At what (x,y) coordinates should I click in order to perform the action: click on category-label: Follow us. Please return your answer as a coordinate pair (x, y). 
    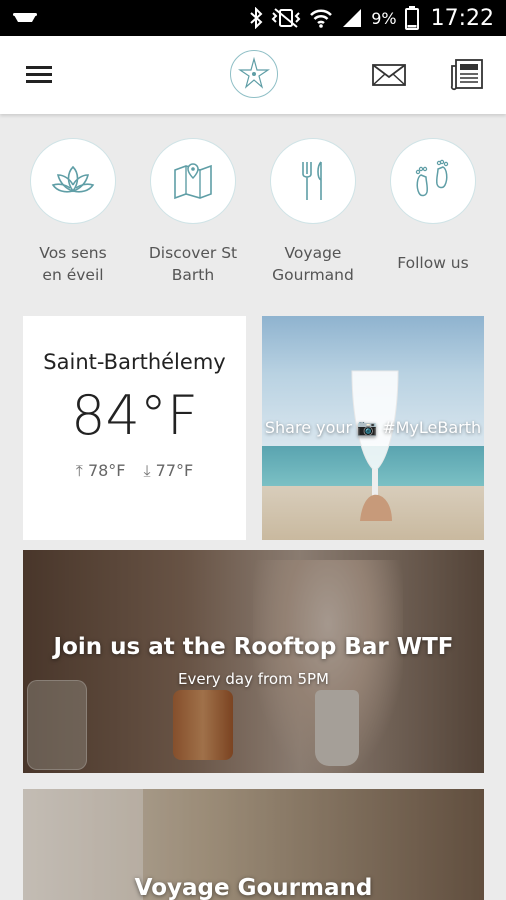
    Looking at the image, I should click on (433, 263).